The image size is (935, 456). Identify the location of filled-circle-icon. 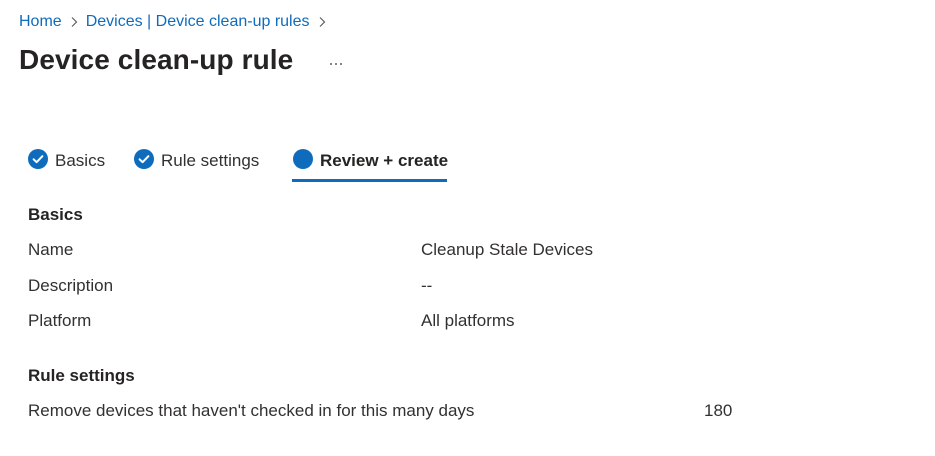
(303, 159).